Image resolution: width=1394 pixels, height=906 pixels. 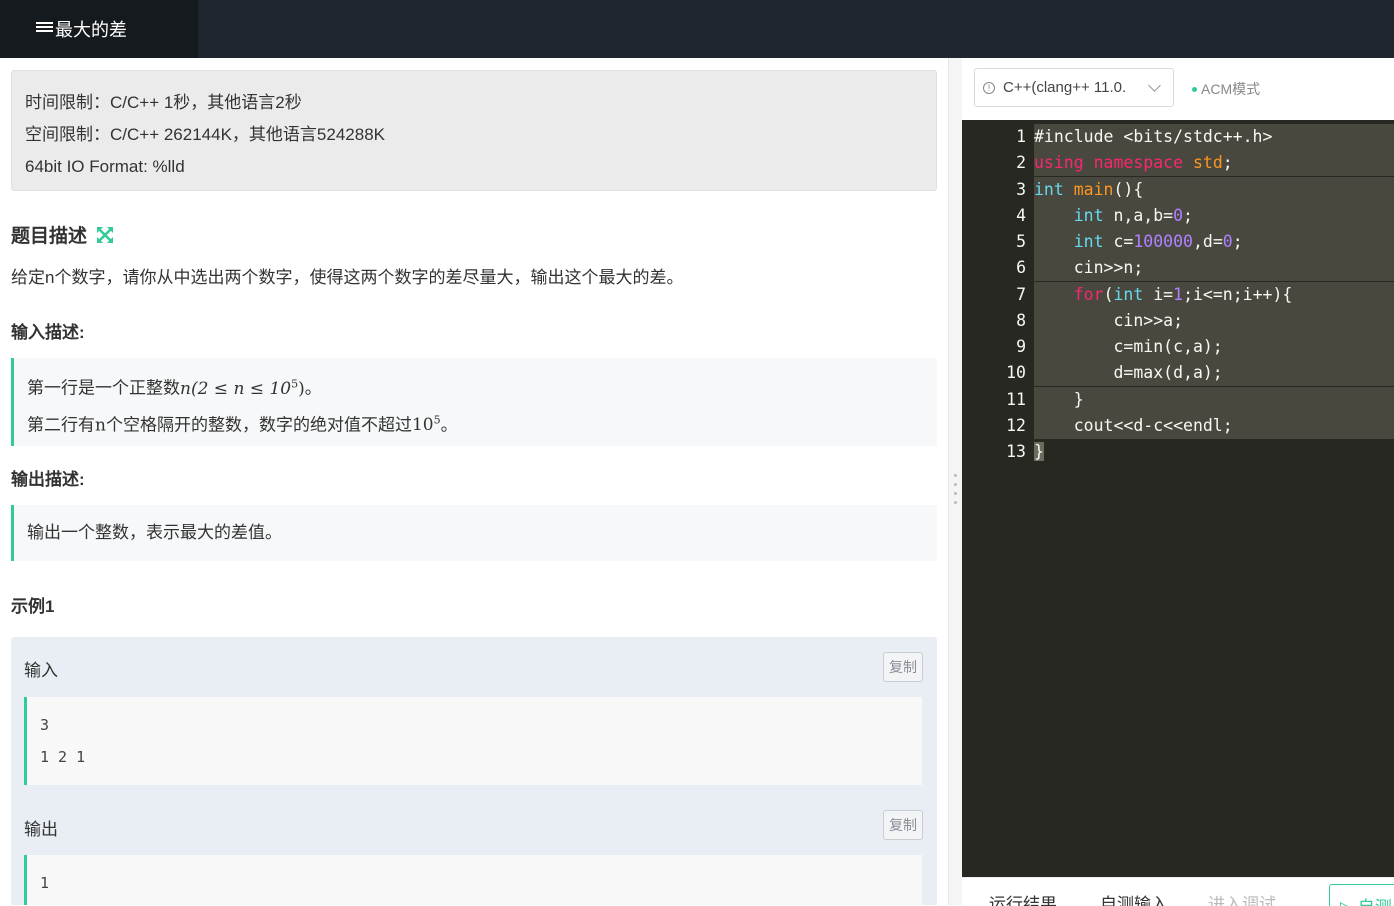 What do you see at coordinates (174, 388) in the screenshot?
I see `input-desc-line1: 第一行是一个正整数n(2 ≤ n ≤ 105)。` at bounding box center [174, 388].